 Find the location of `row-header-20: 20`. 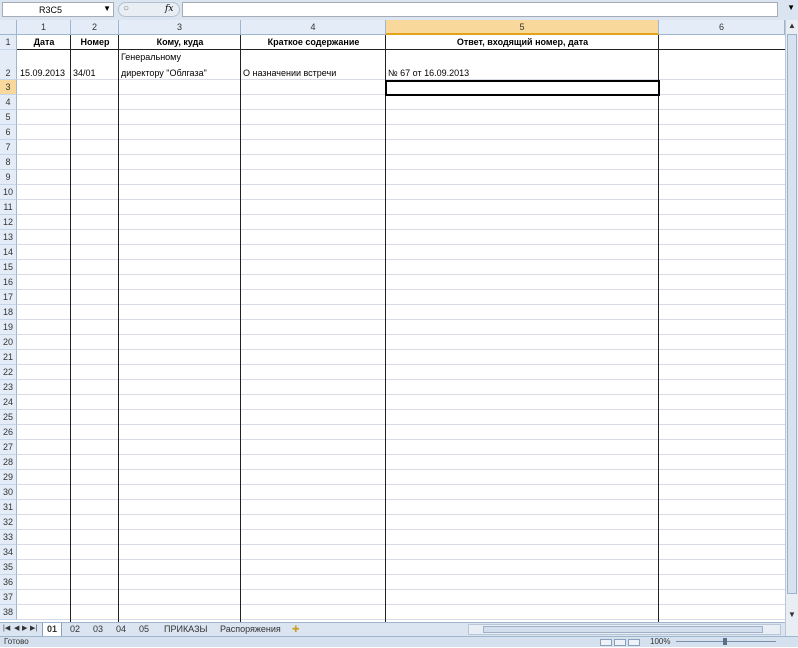

row-header-20: 20 is located at coordinates (8, 342).